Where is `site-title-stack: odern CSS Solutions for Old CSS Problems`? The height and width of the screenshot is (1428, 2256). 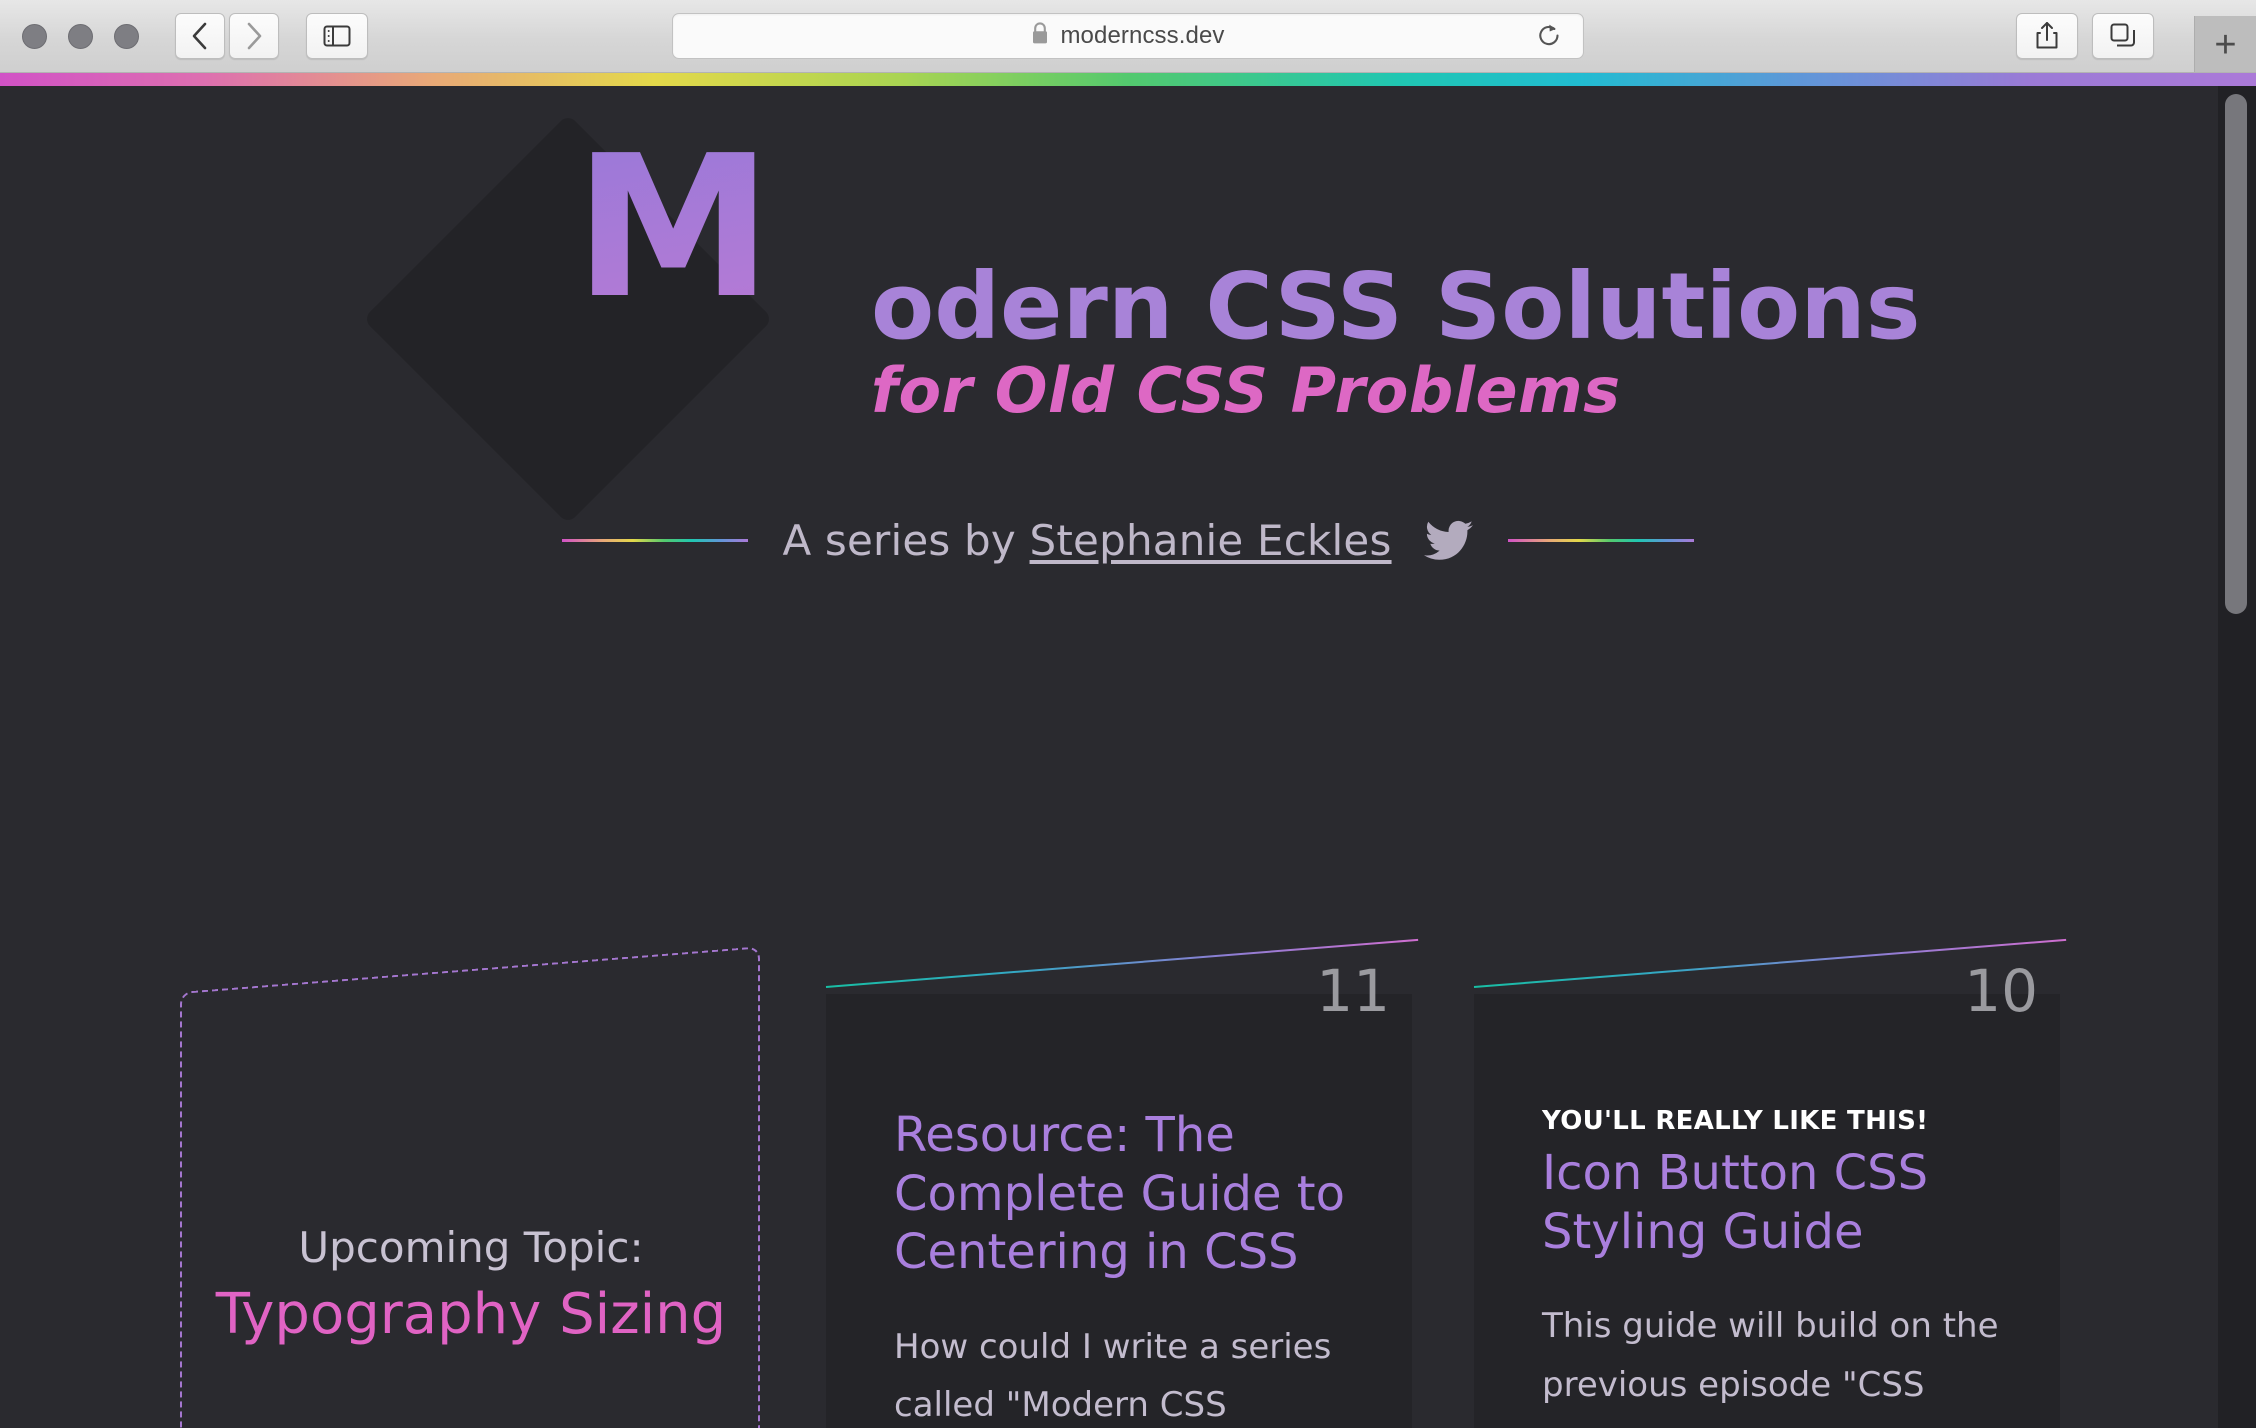
site-title-stack: odern CSS Solutions for Old CSS Problems is located at coordinates (1395, 341).